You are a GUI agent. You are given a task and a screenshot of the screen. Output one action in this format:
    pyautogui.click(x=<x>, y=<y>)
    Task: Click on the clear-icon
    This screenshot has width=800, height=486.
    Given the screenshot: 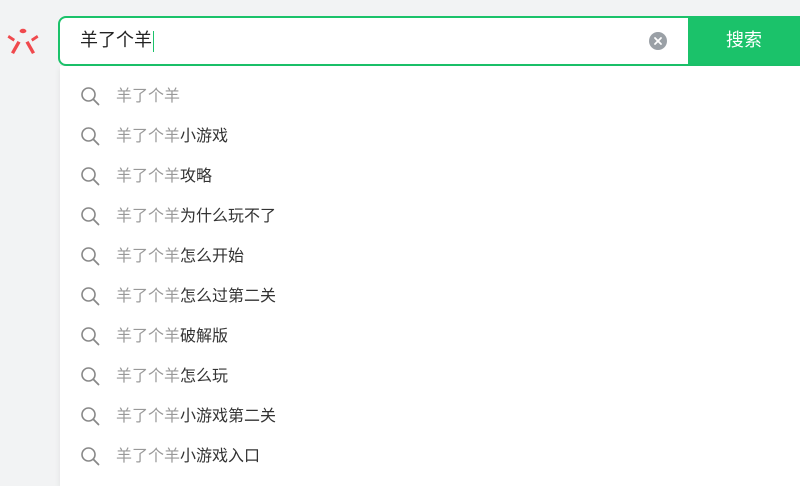 What is the action you would take?
    pyautogui.click(x=658, y=41)
    